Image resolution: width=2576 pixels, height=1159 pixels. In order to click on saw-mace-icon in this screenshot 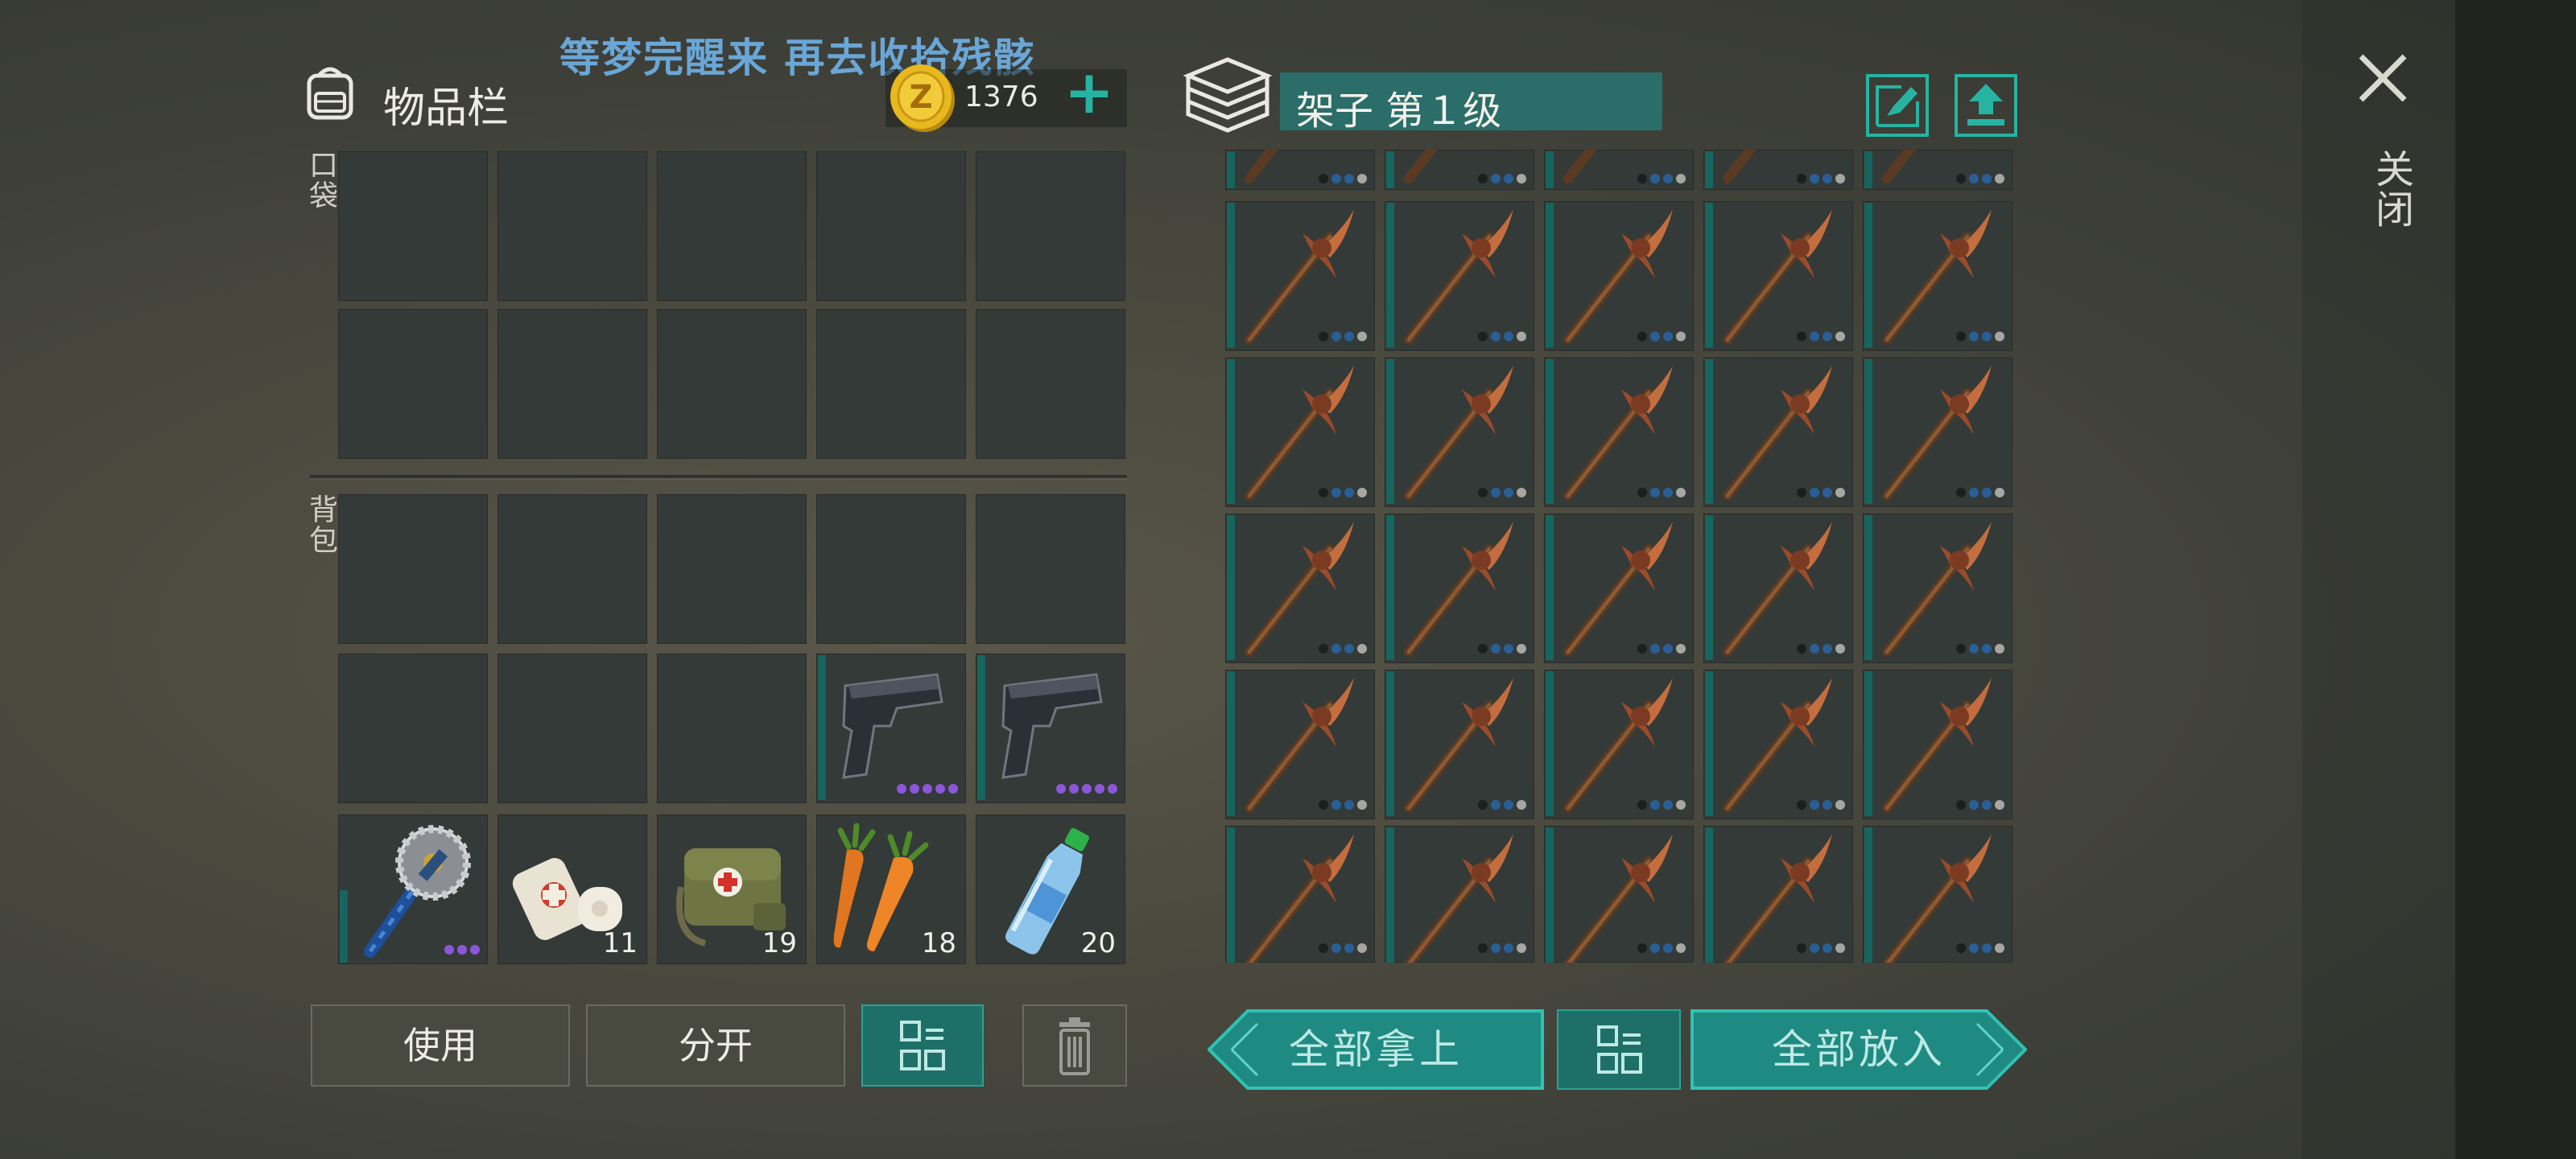, I will do `click(417, 891)`.